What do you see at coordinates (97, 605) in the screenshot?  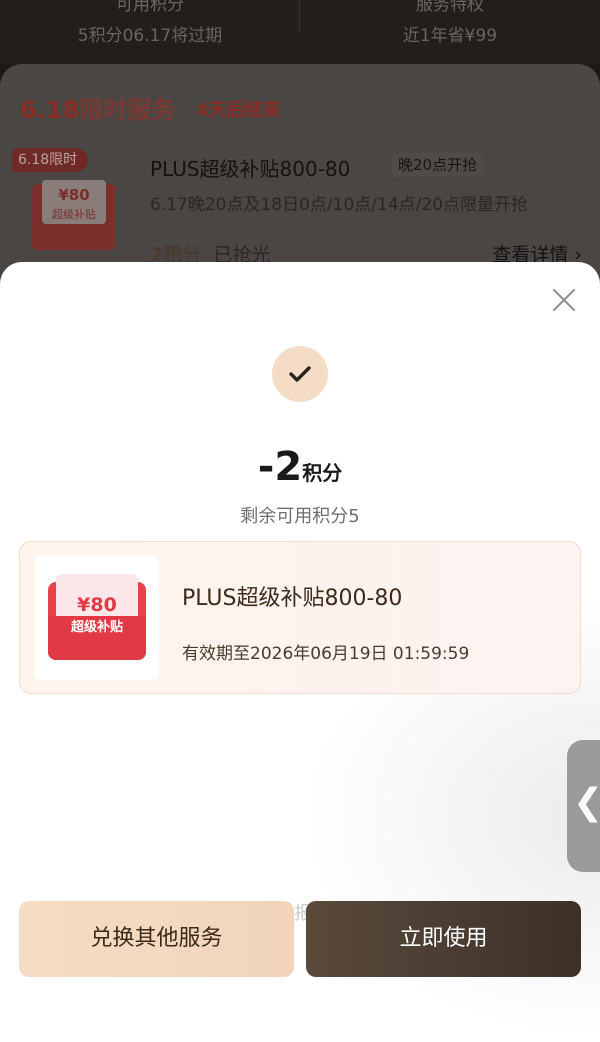 I see `voucher-amount: ¥80` at bounding box center [97, 605].